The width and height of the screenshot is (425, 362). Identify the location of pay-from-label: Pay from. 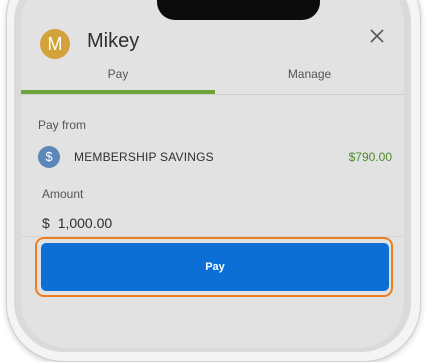
(62, 125).